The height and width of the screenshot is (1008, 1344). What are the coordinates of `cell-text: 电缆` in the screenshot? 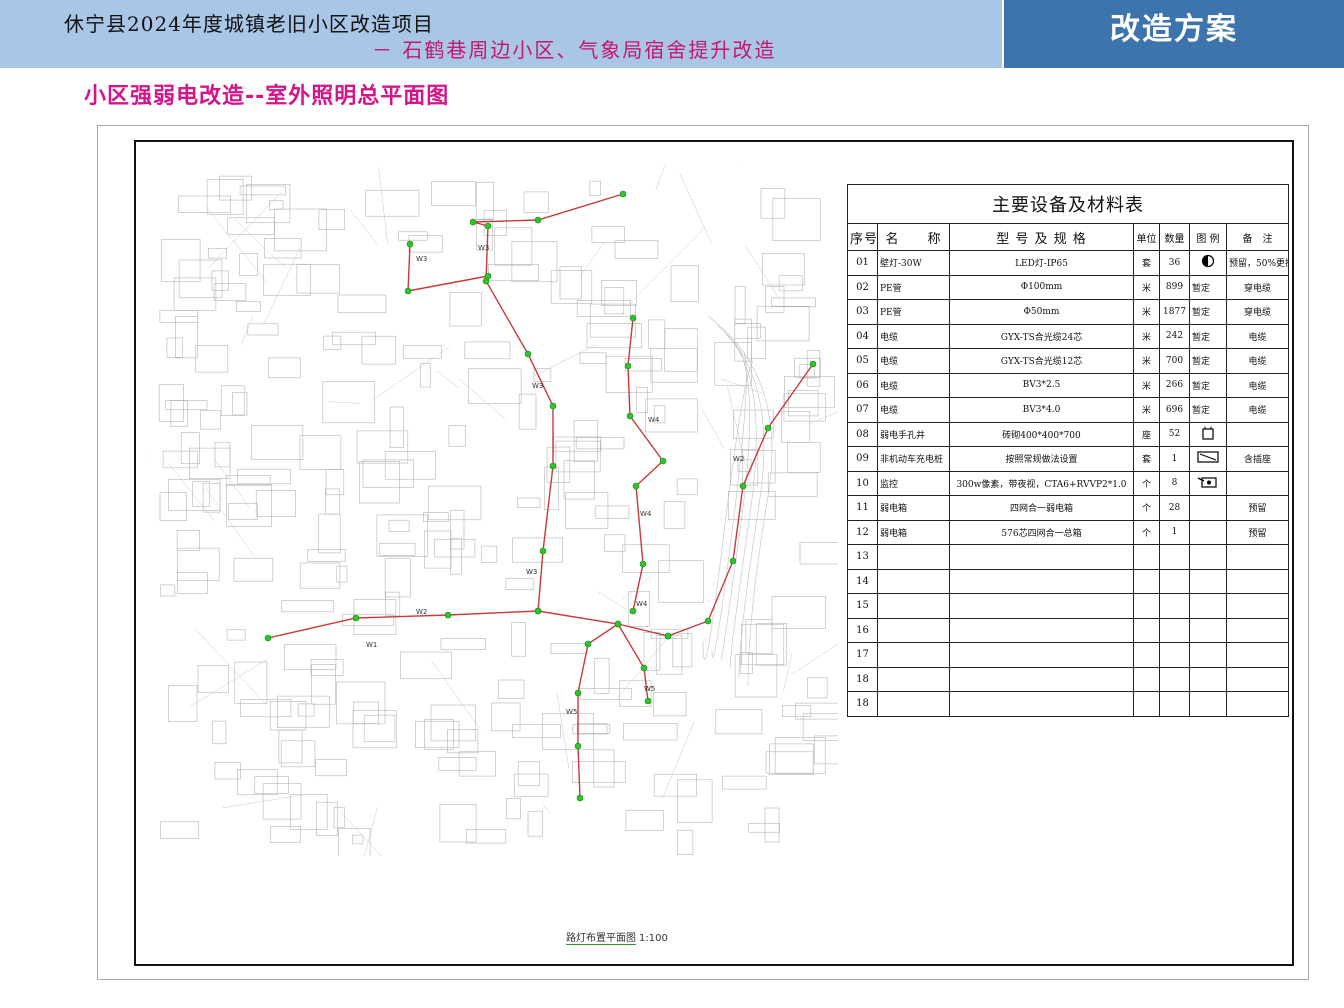 It's located at (1257, 386).